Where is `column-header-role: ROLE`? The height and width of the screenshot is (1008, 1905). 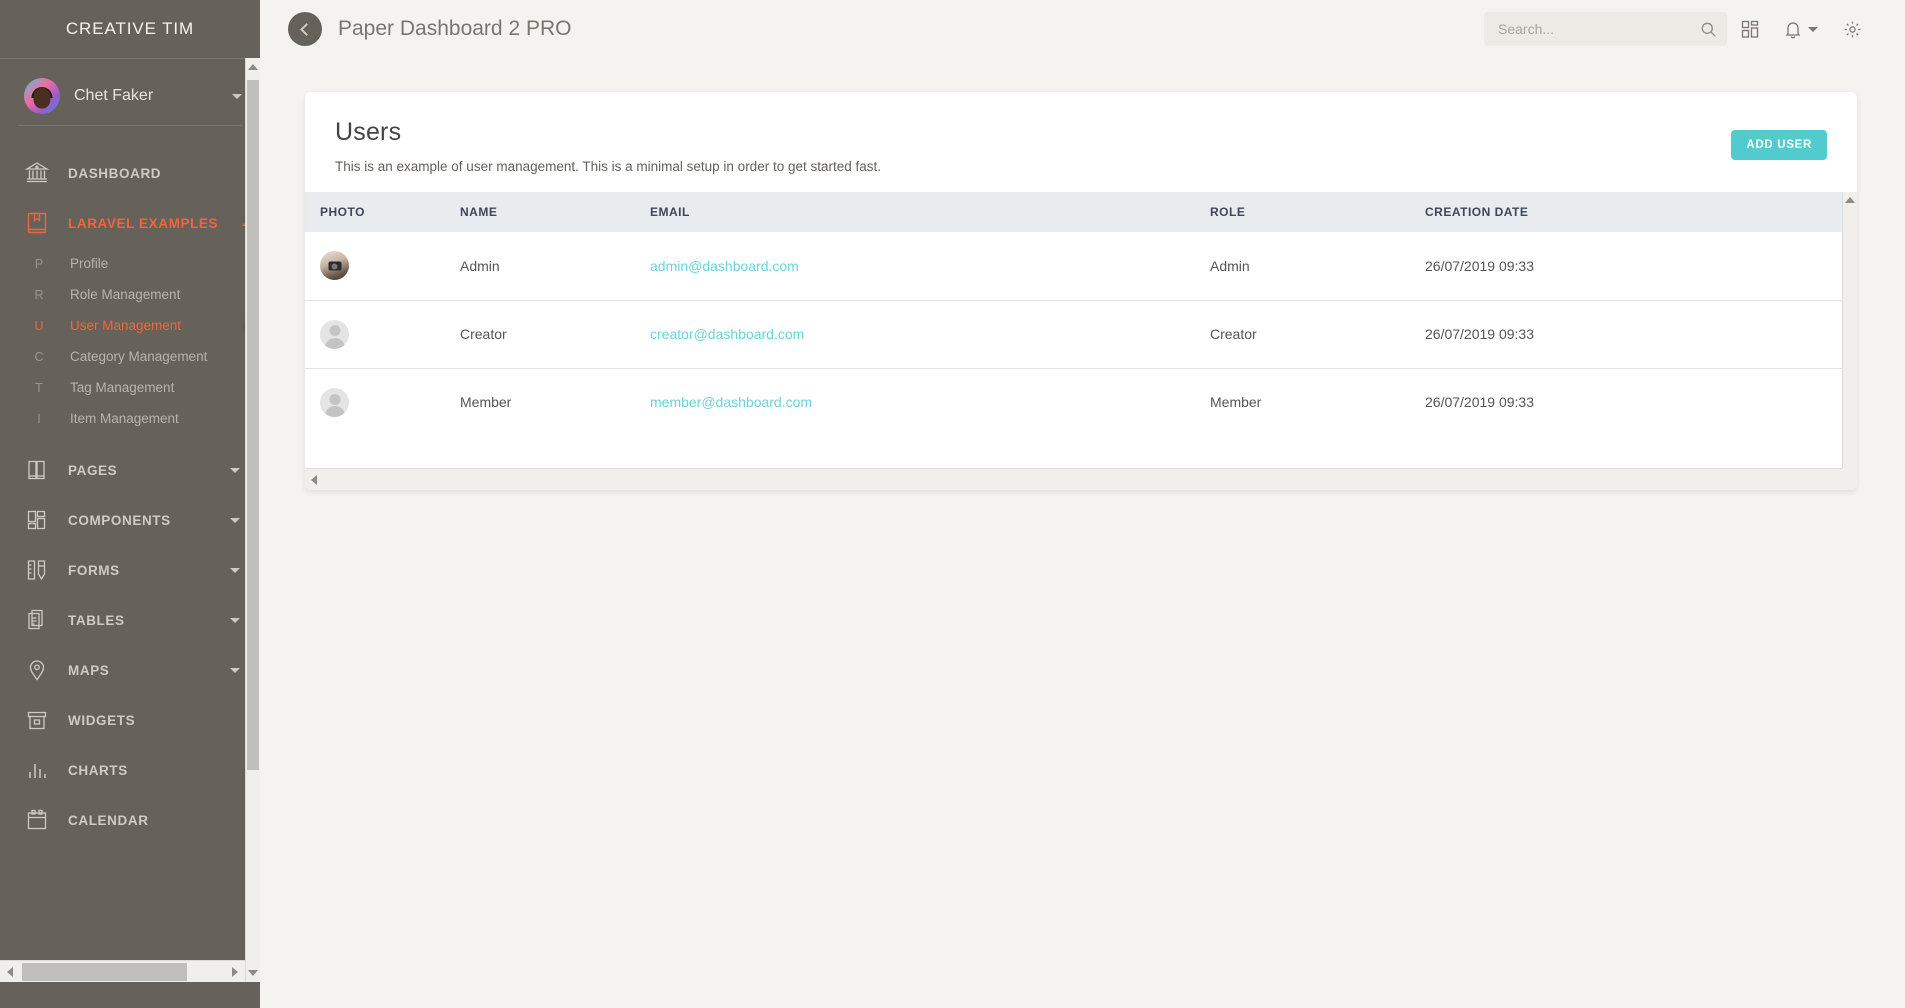
column-header-role: ROLE is located at coordinates (1317, 212).